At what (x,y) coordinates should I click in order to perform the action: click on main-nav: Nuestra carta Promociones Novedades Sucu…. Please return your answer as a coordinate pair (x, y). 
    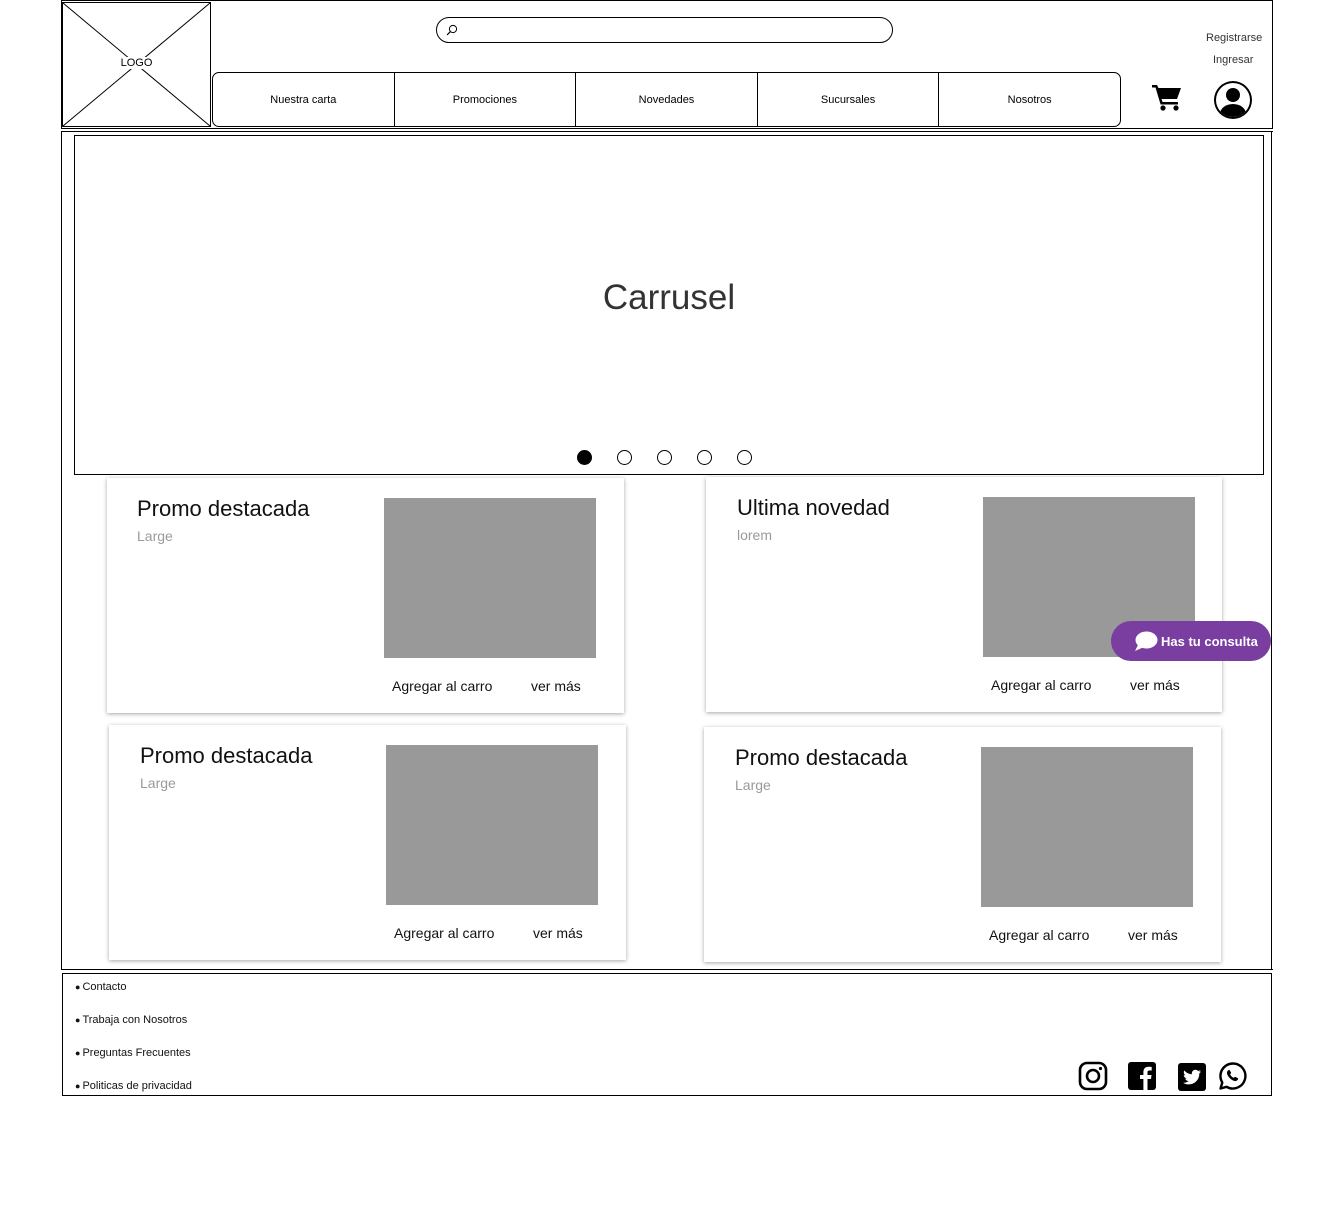
    Looking at the image, I should click on (666, 99).